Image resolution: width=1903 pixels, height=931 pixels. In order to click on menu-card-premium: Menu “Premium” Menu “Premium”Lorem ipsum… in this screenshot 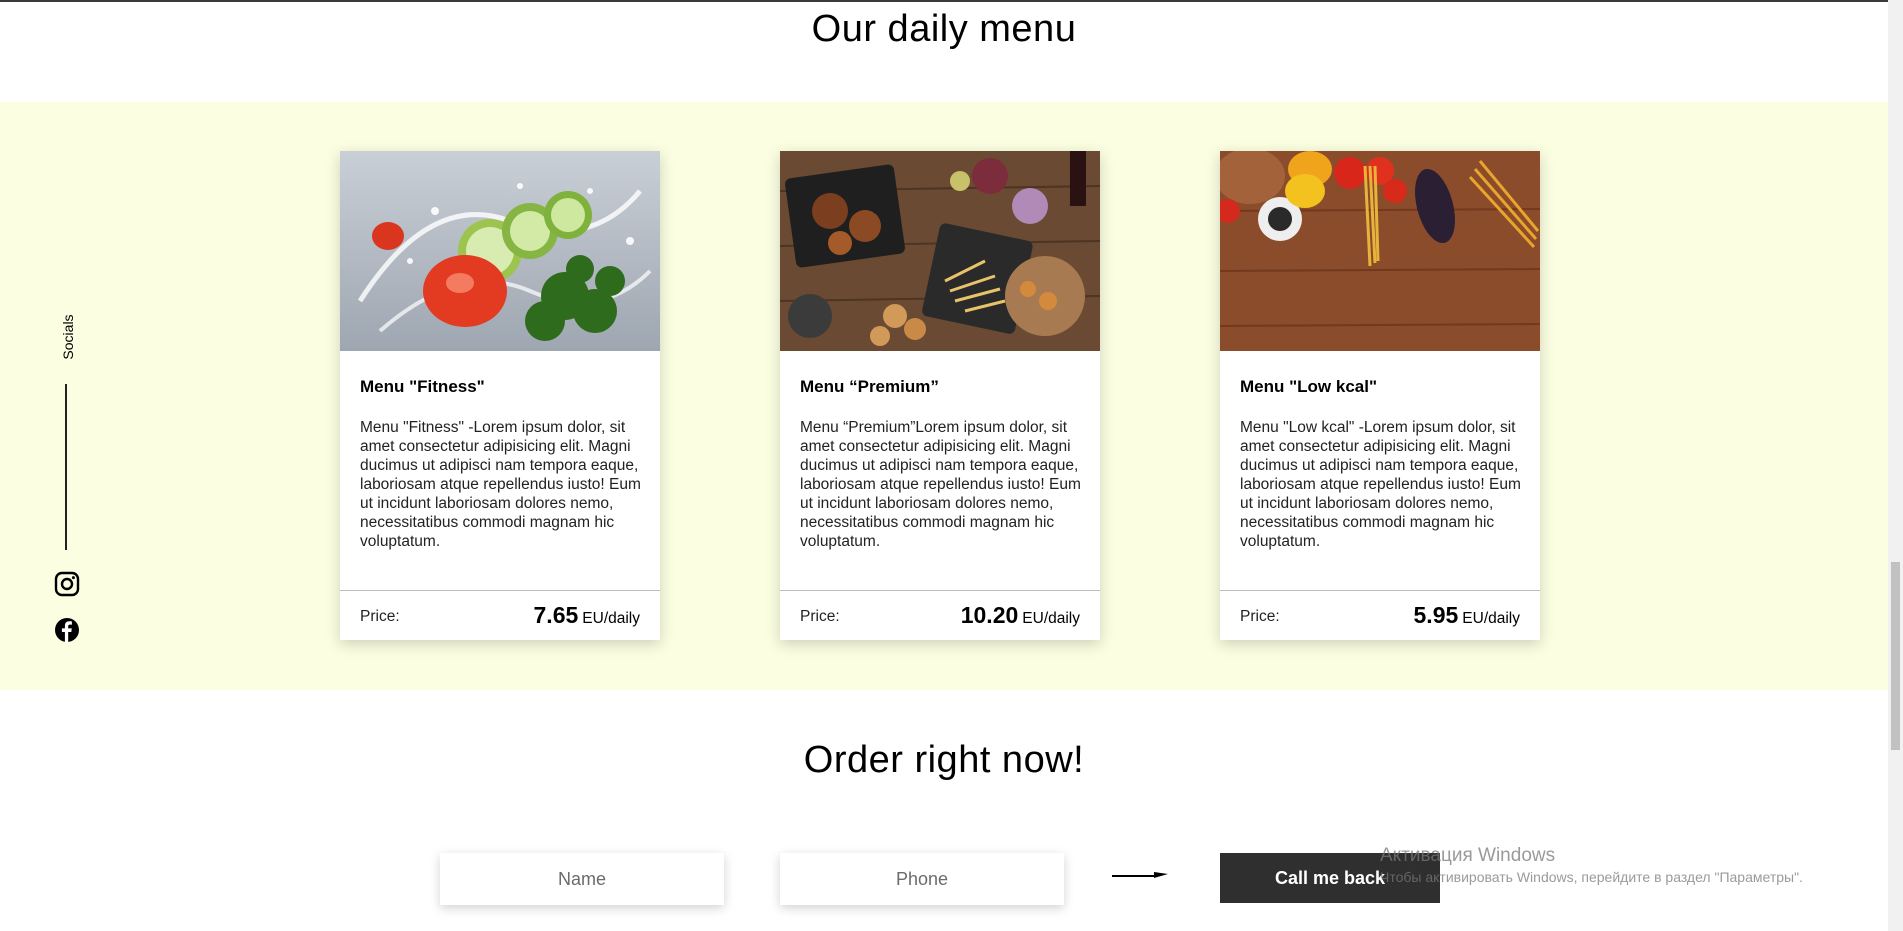, I will do `click(940, 395)`.